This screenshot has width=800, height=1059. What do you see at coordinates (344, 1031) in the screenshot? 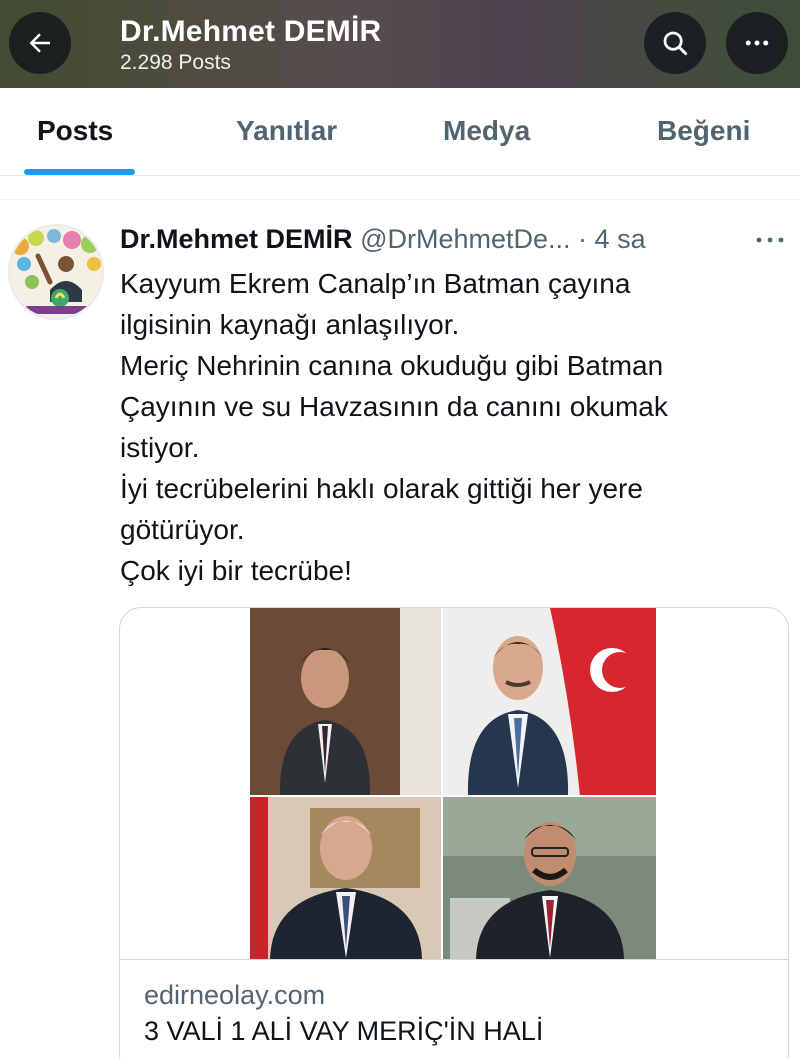
I see `link-card-title: 3 VALİ 1 ALİ VAY MERİÇ'İN HALİ` at bounding box center [344, 1031].